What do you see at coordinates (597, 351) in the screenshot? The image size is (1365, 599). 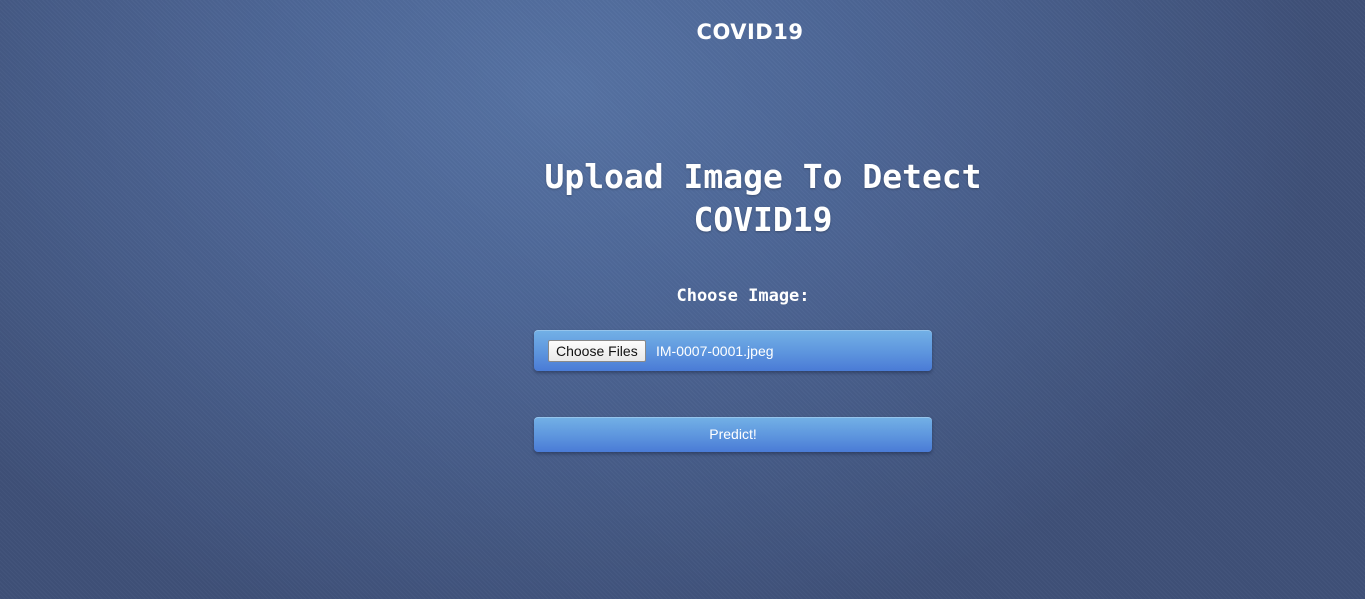 I see `choose-files-button: Choose Files` at bounding box center [597, 351].